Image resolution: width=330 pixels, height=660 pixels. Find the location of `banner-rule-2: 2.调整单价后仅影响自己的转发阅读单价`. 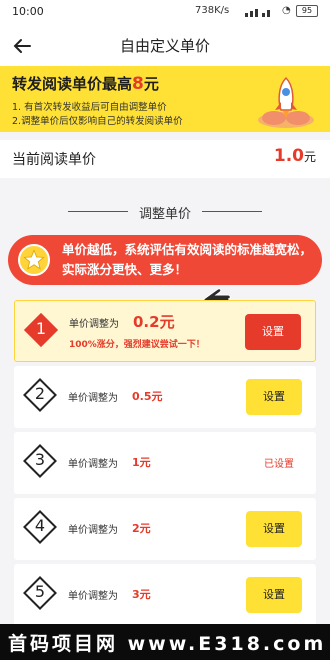

banner-rule-2: 2.调整单价后仅影响自己的转发阅读单价 is located at coordinates (97, 121).